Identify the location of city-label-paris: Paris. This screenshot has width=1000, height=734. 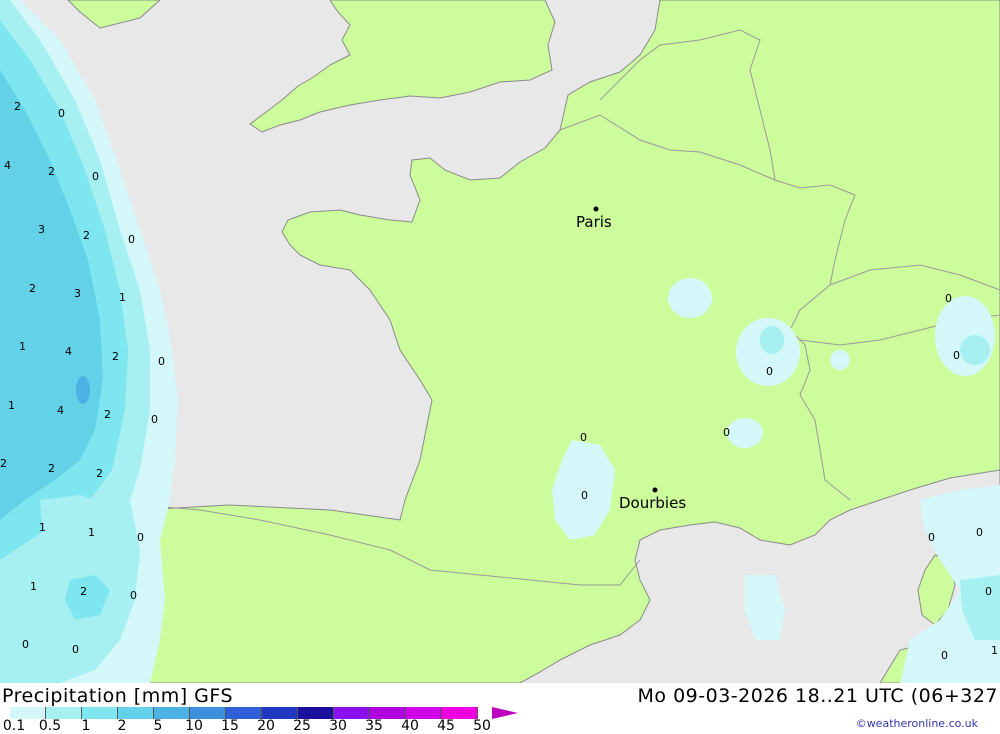
(594, 222).